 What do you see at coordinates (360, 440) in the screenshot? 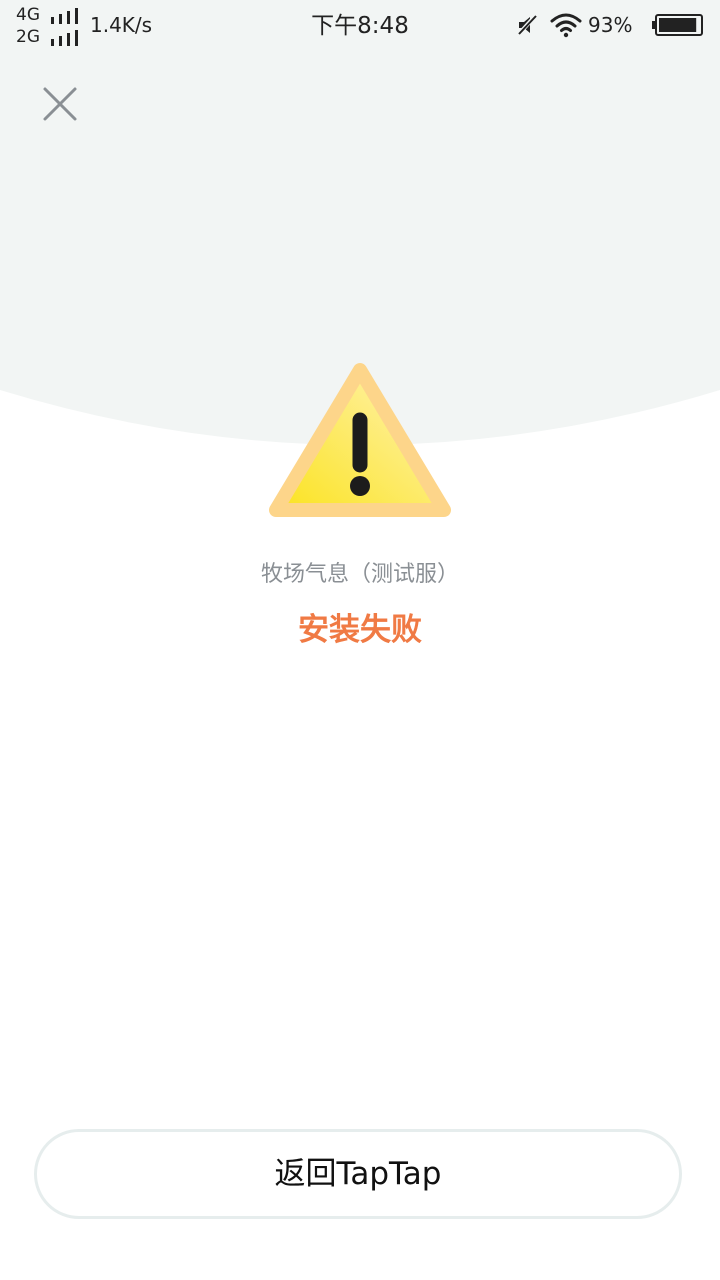
I see `warning-icon` at bounding box center [360, 440].